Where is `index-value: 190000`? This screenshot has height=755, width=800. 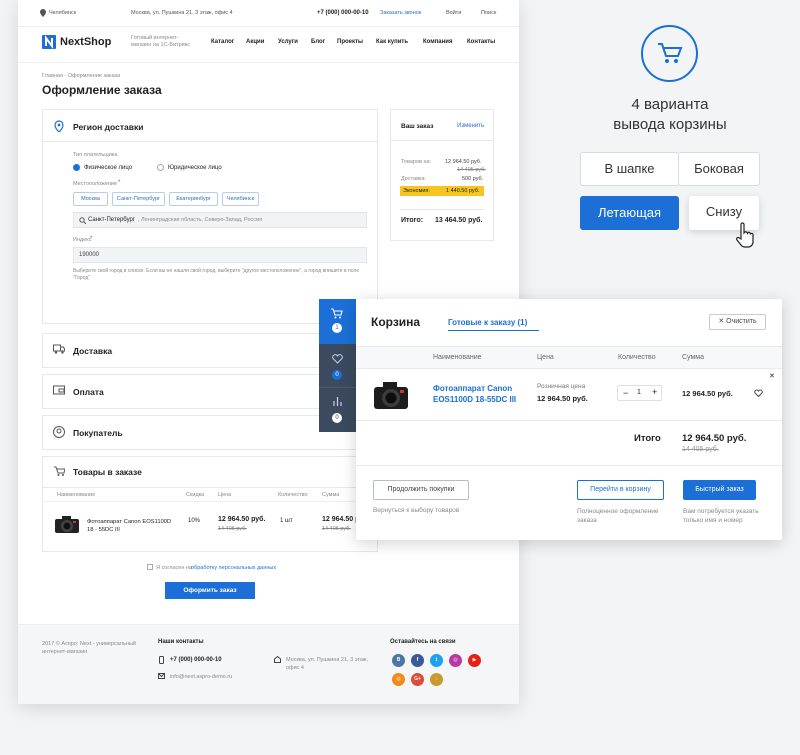
index-value: 190000 is located at coordinates (89, 255).